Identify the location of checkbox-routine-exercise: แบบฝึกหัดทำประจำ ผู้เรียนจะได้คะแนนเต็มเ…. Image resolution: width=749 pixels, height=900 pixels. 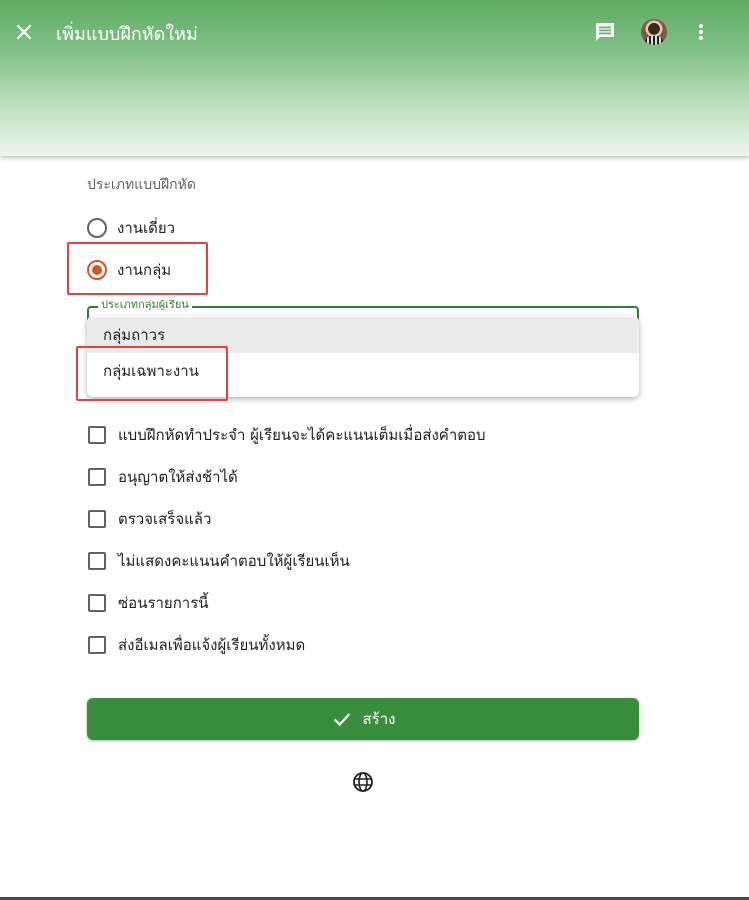
(286, 435).